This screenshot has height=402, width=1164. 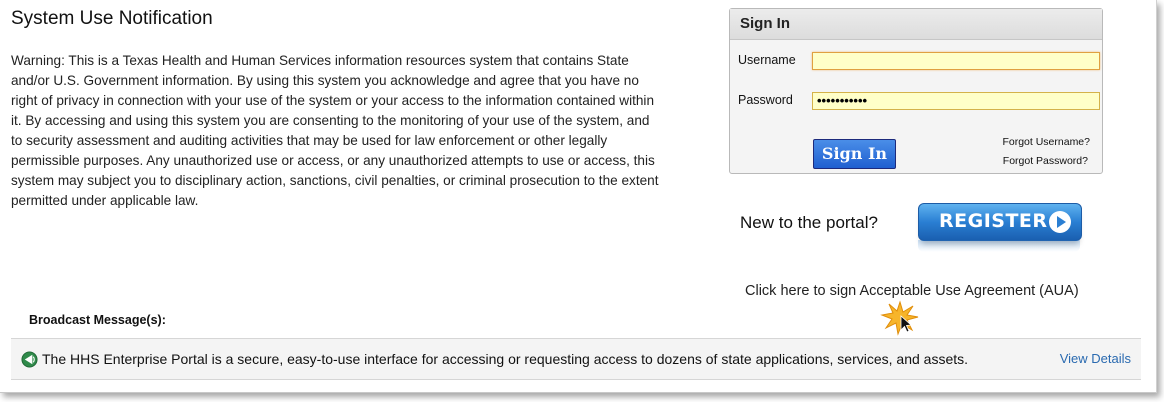 What do you see at coordinates (956, 61) in the screenshot?
I see `username-input` at bounding box center [956, 61].